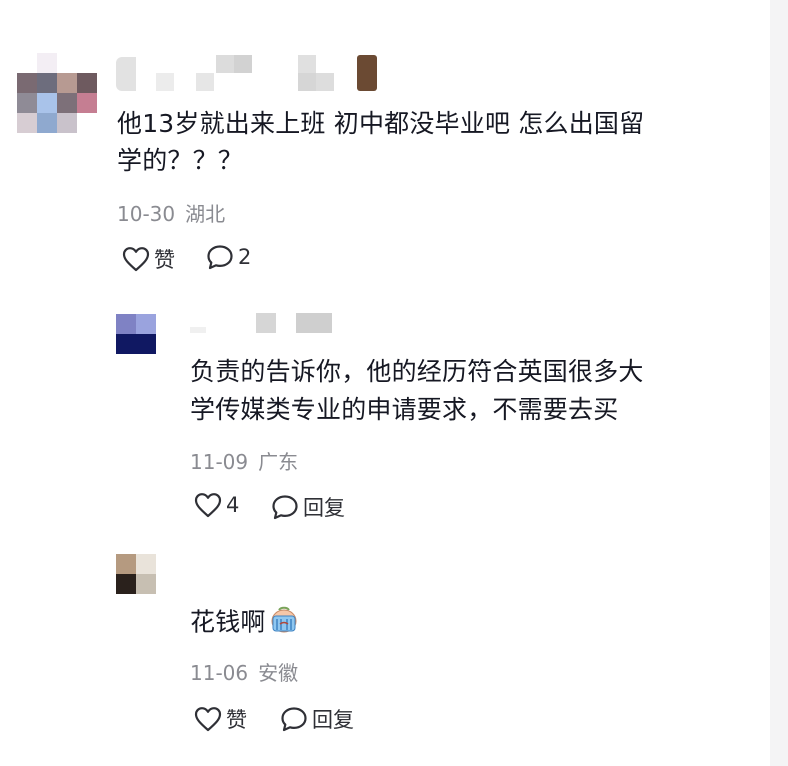 Image resolution: width=788 pixels, height=766 pixels. What do you see at coordinates (146, 214) in the screenshot?
I see `comment-date: 10-30` at bounding box center [146, 214].